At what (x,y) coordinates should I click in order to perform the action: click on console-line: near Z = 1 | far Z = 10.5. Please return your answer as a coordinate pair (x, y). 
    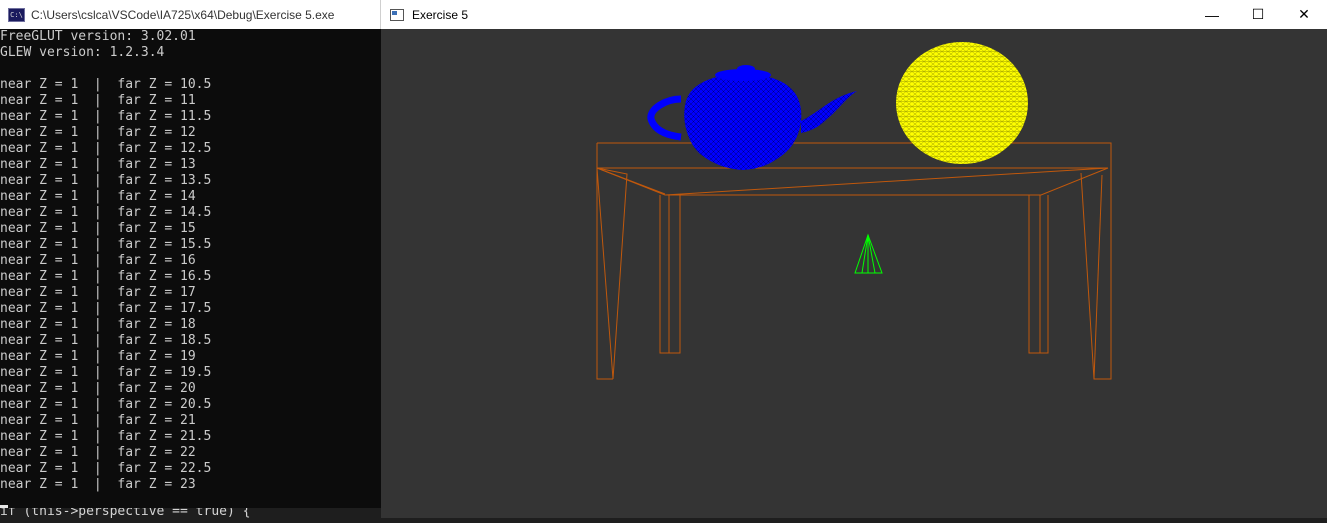
    Looking at the image, I should click on (106, 84).